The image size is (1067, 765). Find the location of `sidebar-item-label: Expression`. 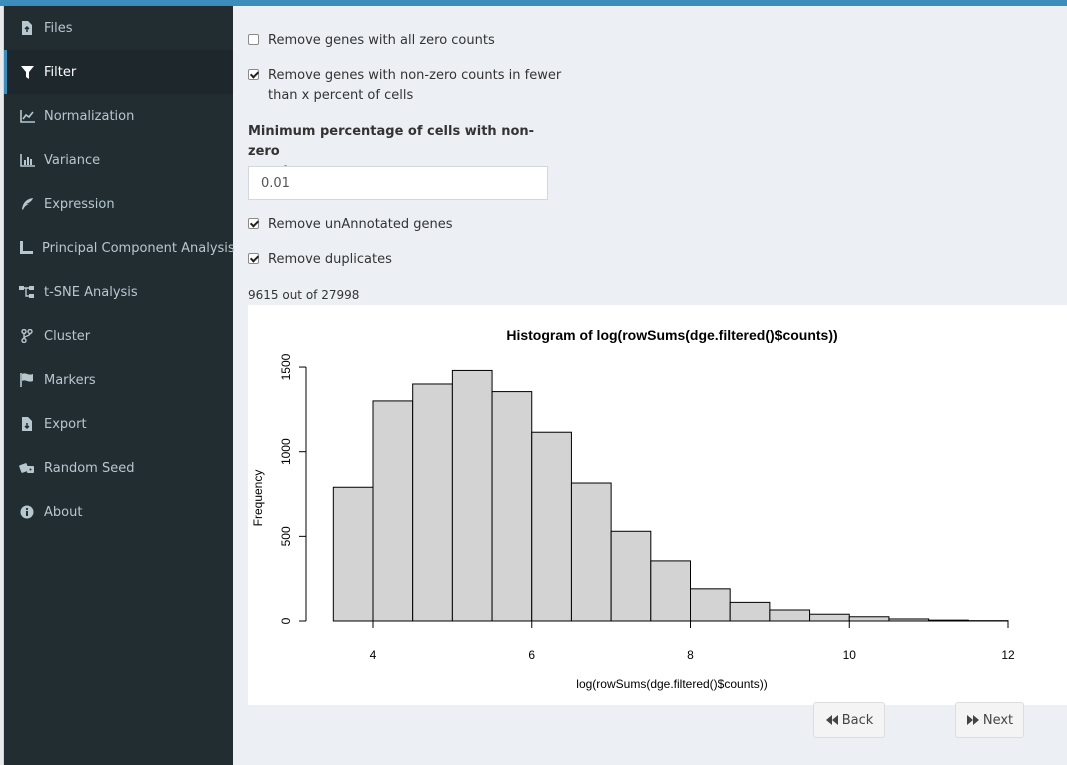

sidebar-item-label: Expression is located at coordinates (79, 204).